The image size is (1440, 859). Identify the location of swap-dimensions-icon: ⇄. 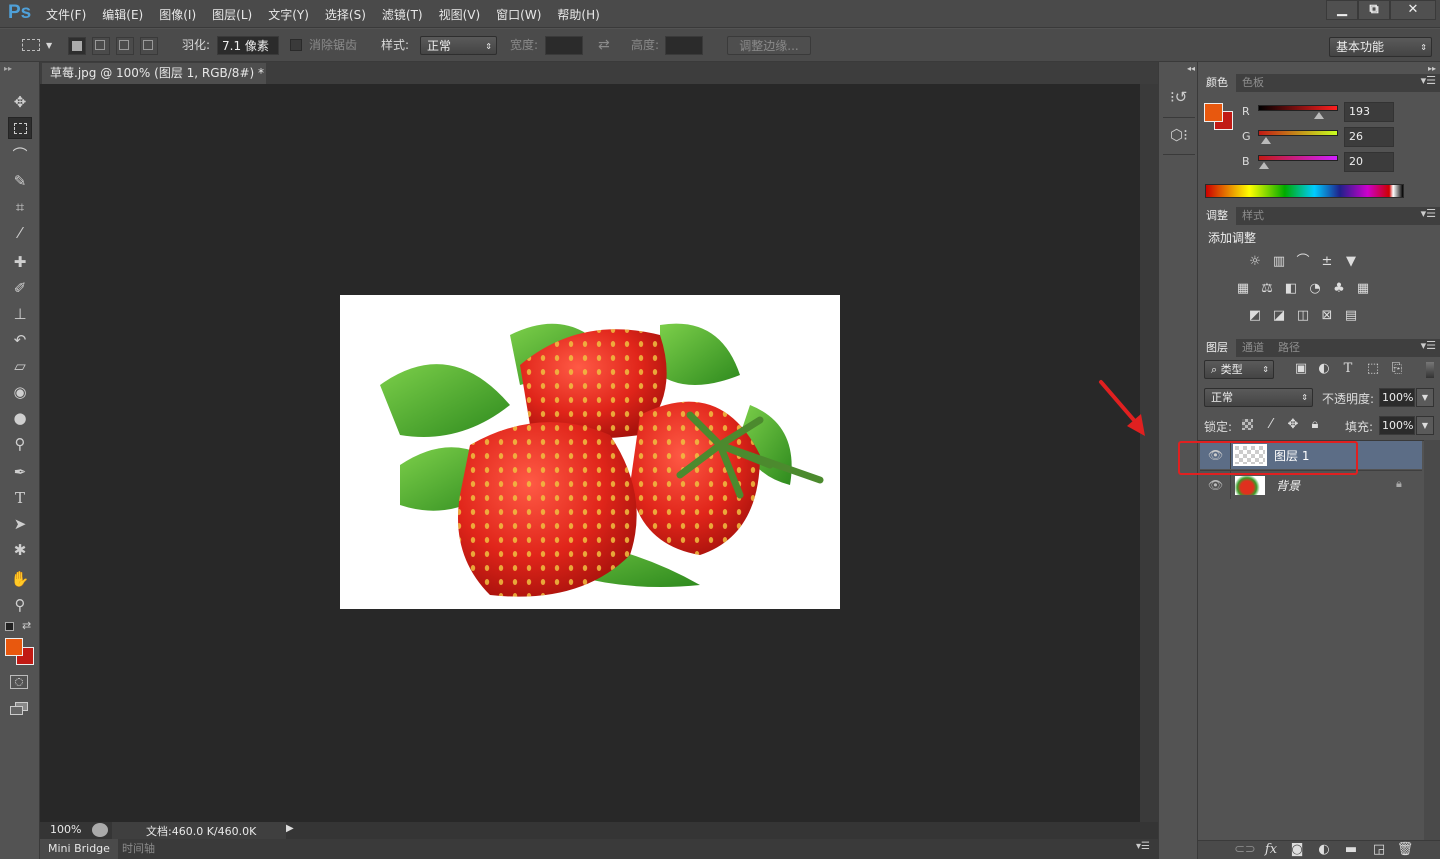
(604, 45).